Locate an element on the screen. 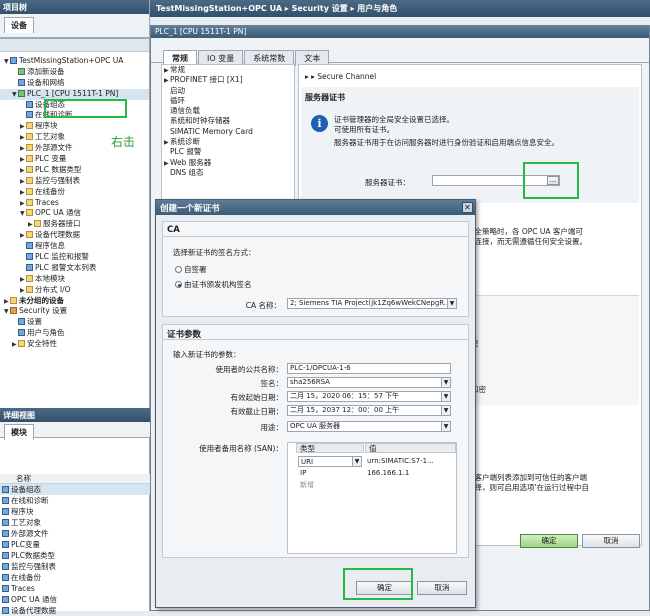 The image size is (650, 616). self-signed-option: 自签署 is located at coordinates (191, 269).